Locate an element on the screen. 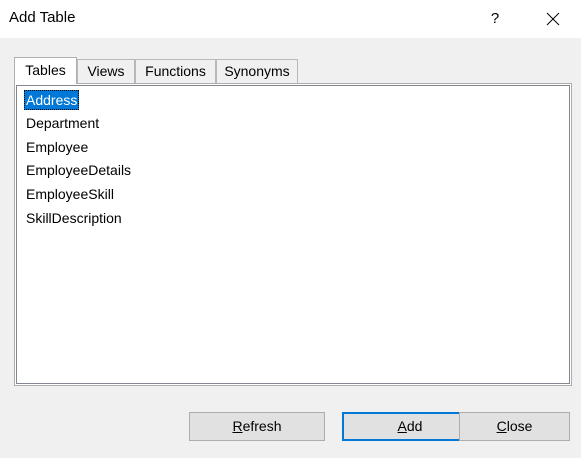 This screenshot has height=458, width=581. list-item-employeeskill: EmployeeSkill is located at coordinates (70, 194).